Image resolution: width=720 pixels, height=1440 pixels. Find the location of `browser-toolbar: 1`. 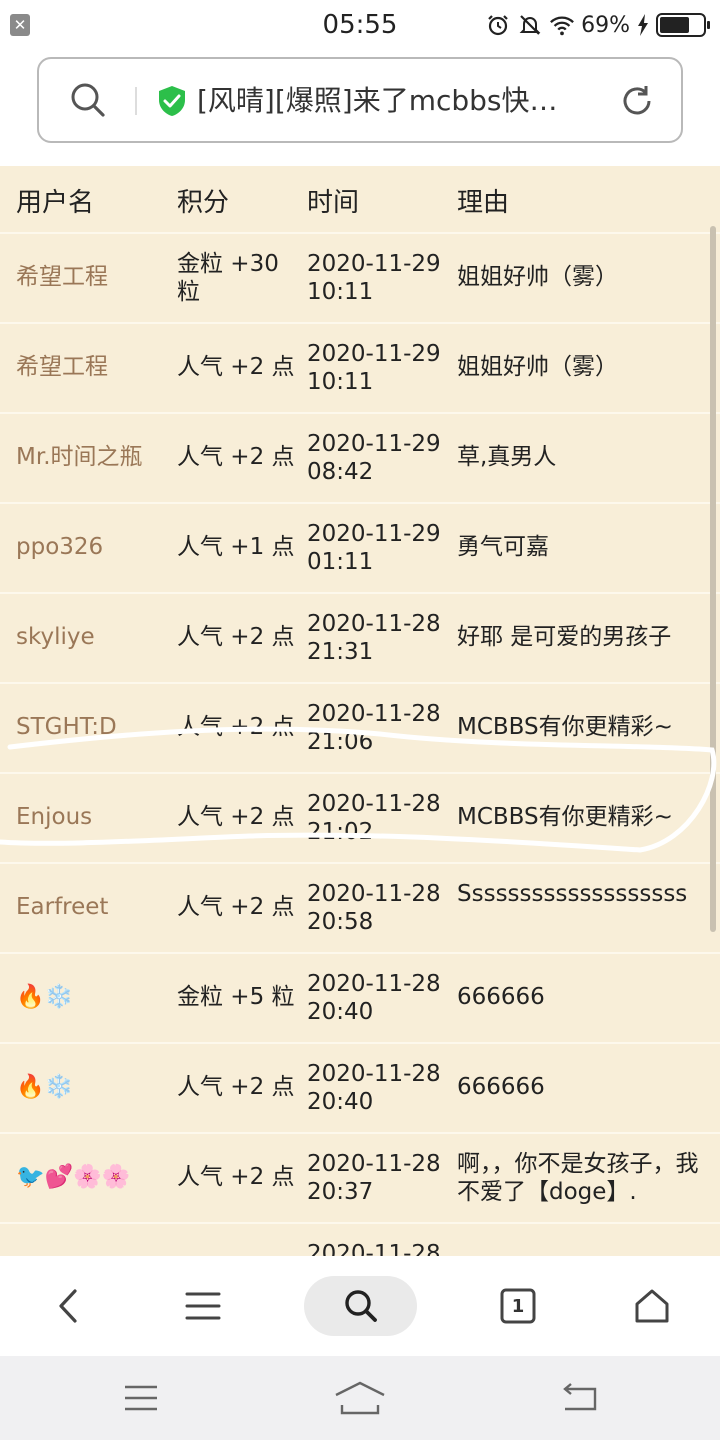

browser-toolbar: 1 is located at coordinates (360, 1306).